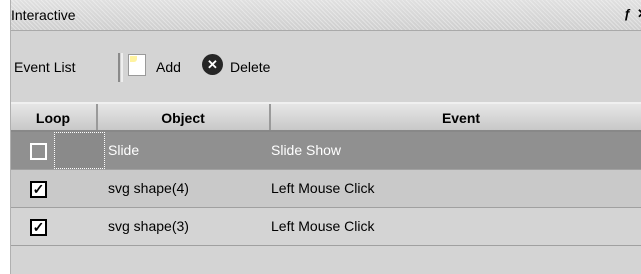 The width and height of the screenshot is (641, 274). What do you see at coordinates (137, 65) in the screenshot?
I see `new-document-icon` at bounding box center [137, 65].